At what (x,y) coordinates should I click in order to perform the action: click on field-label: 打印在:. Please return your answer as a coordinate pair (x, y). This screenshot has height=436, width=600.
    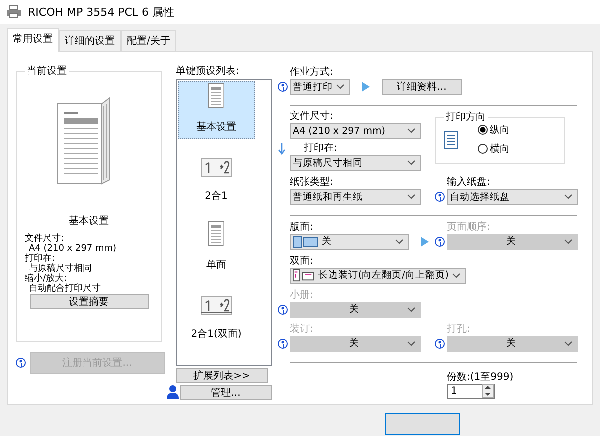
    Looking at the image, I should click on (320, 149).